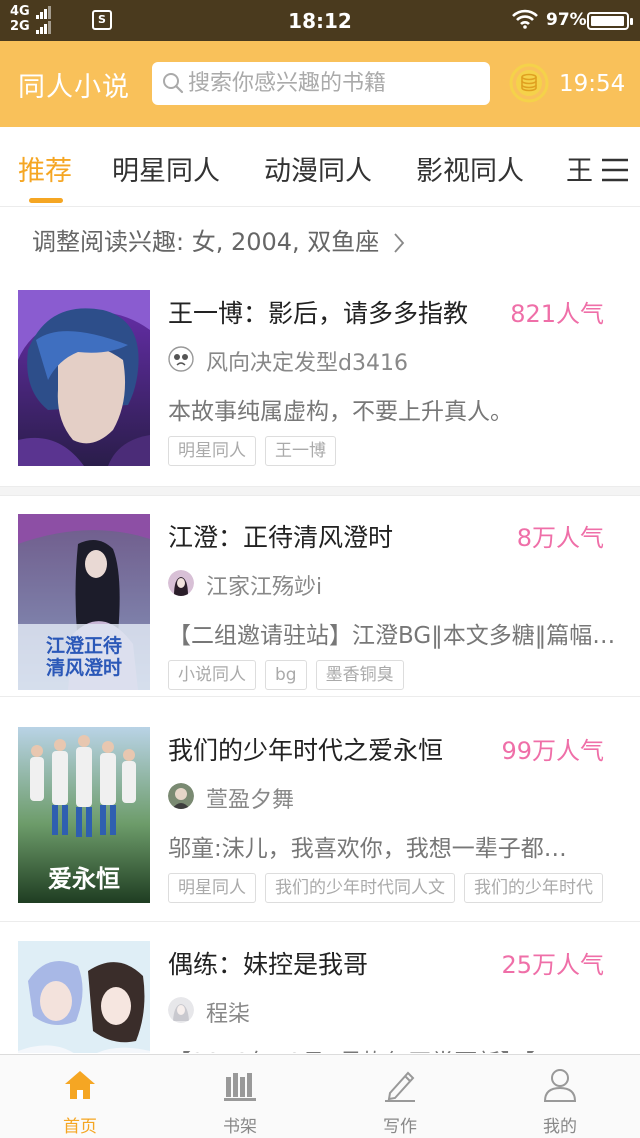 This screenshot has width=640, height=1138. Describe the element at coordinates (84, 878) in the screenshot. I see `cover-title-text: 爱永恒` at that location.